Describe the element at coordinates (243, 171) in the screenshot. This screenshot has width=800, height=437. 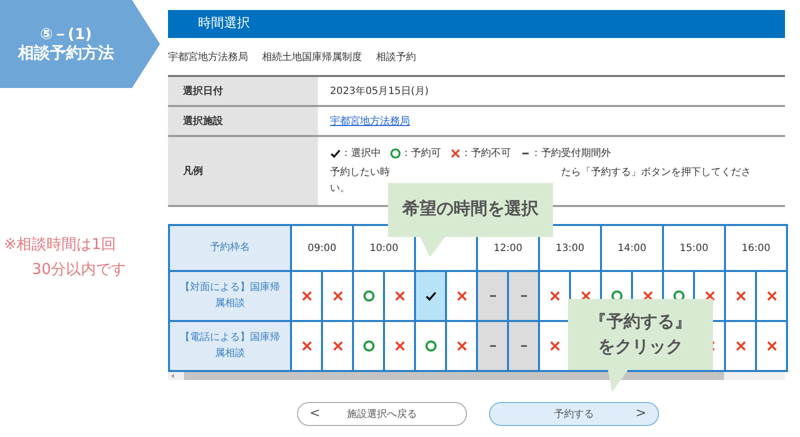
I see `row-label: 凡例` at that location.